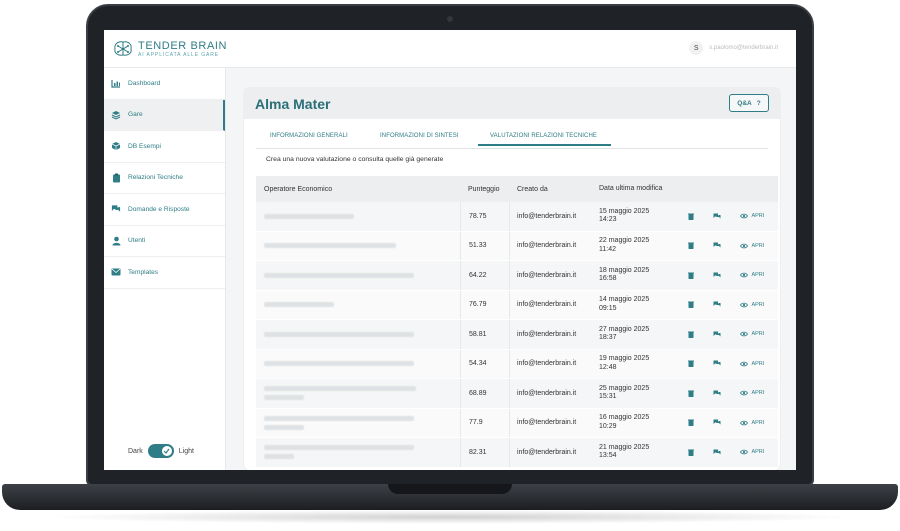  What do you see at coordinates (160, 451) in the screenshot?
I see `theme-toggle` at bounding box center [160, 451].